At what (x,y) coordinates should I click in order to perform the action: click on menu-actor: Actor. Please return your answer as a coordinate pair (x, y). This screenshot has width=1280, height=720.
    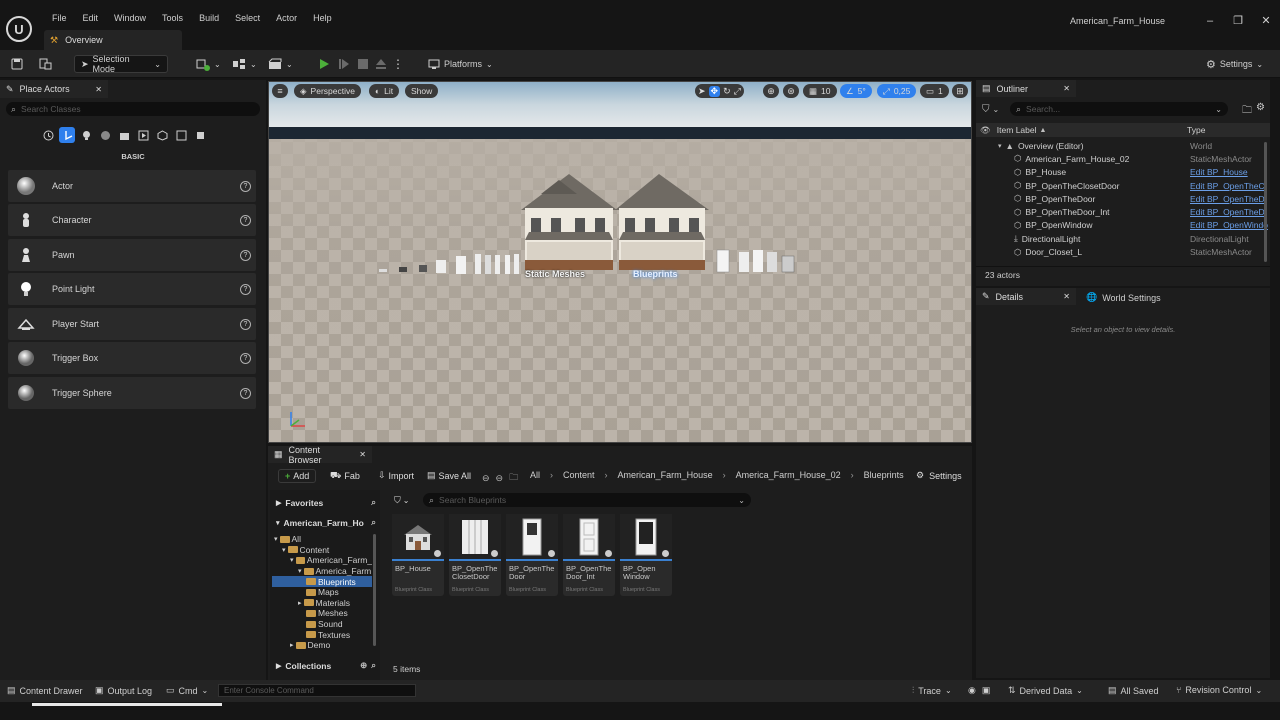
    Looking at the image, I should click on (286, 18).